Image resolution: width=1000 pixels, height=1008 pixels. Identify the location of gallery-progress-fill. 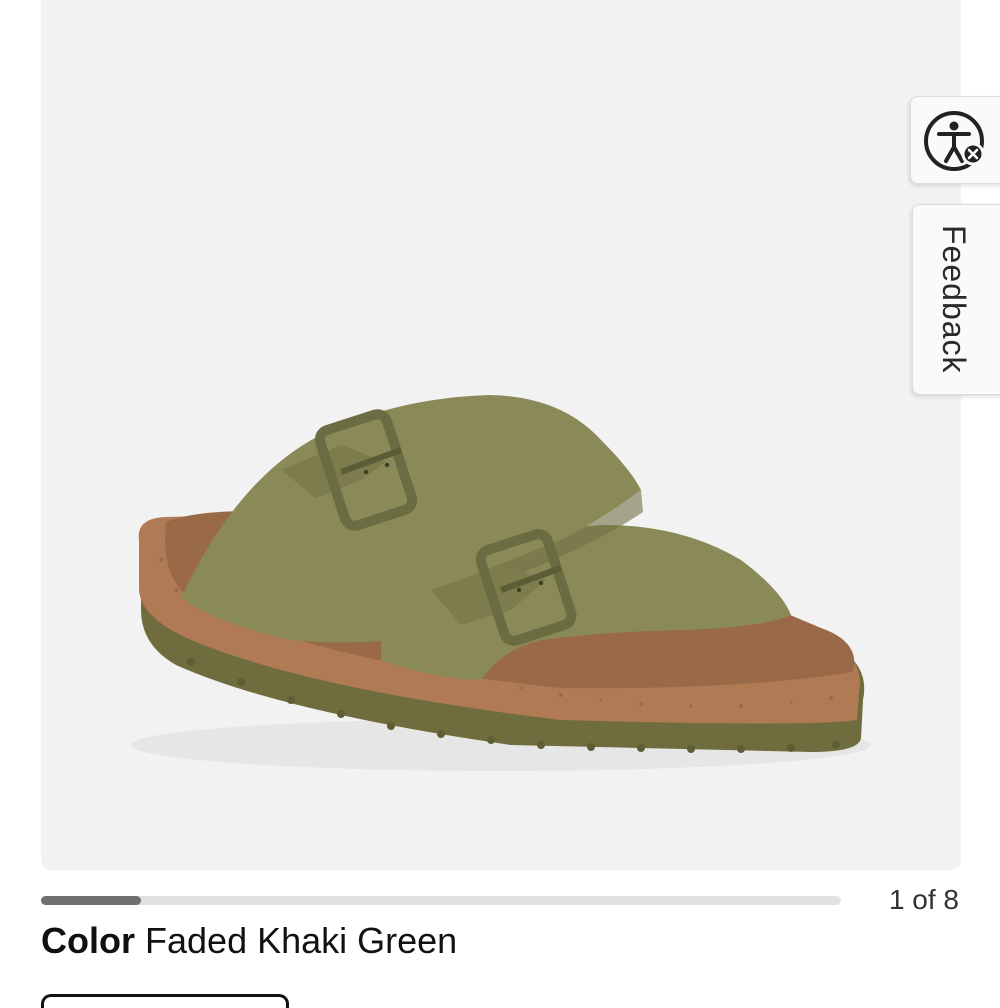
(91, 900).